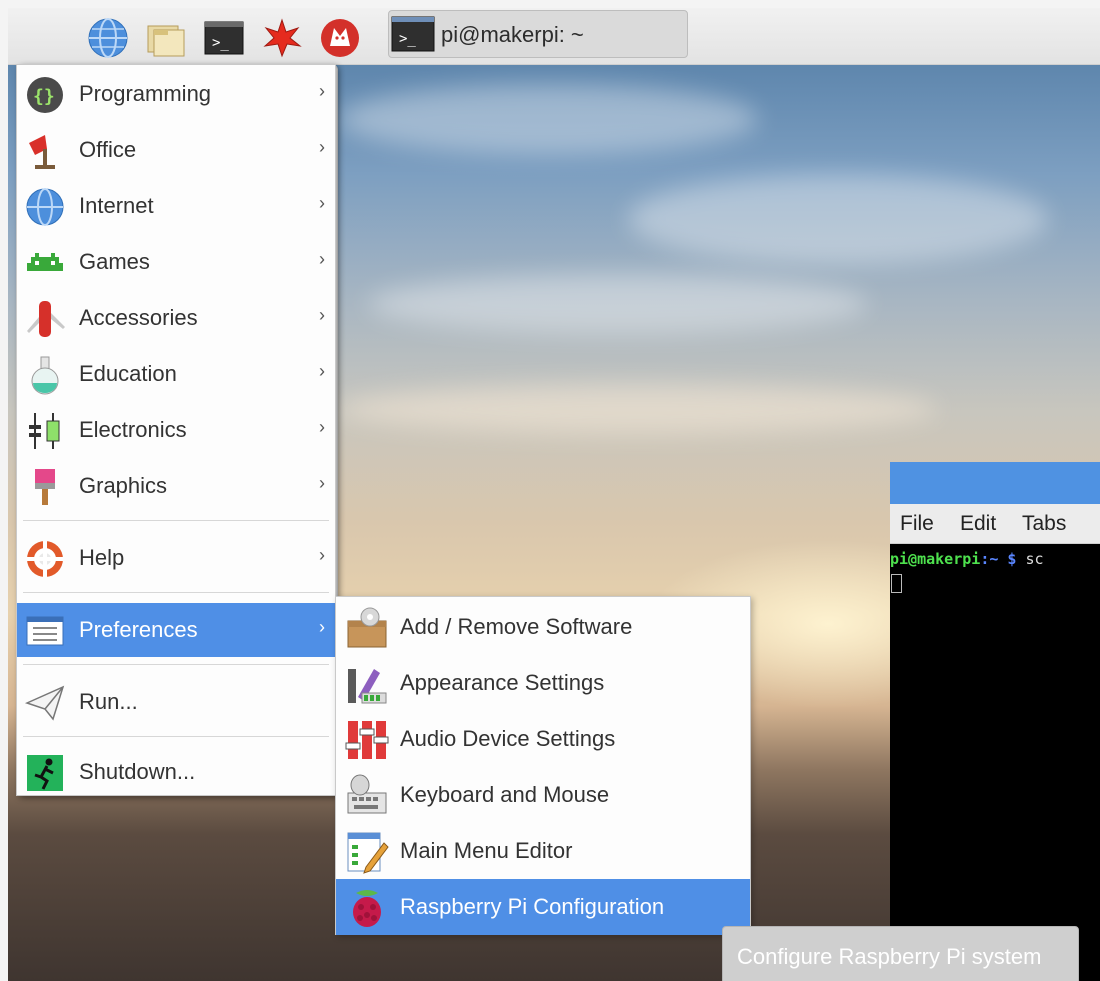 Image resolution: width=1100 pixels, height=981 pixels. I want to click on education-icon, so click(45, 375).